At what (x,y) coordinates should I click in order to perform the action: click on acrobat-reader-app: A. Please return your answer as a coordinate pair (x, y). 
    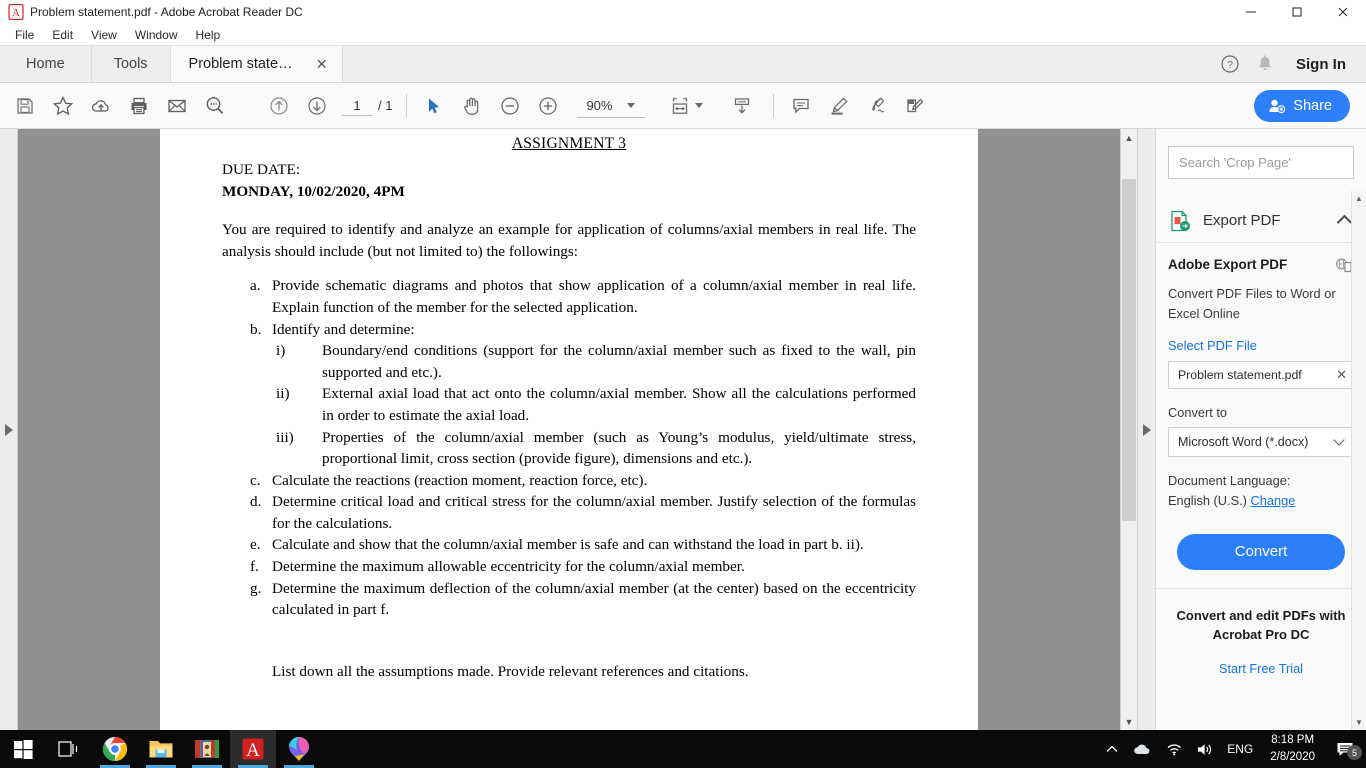
    Looking at the image, I should click on (253, 749).